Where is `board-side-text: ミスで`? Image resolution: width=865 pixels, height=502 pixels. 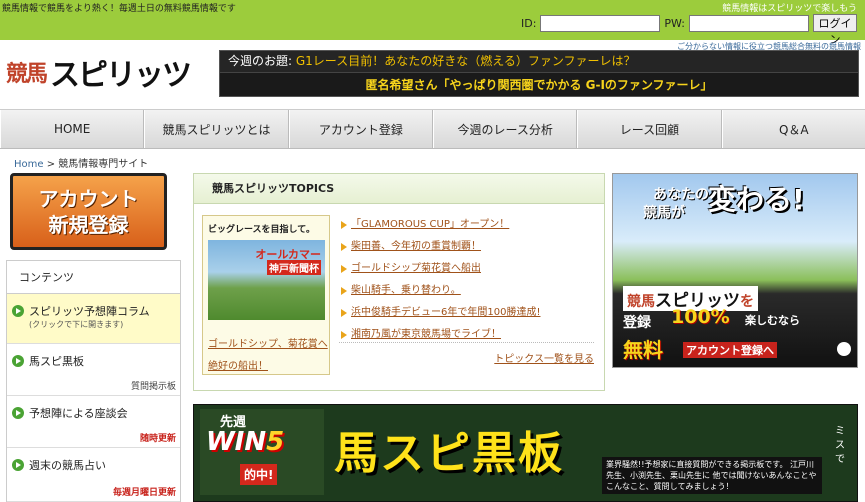
board-side-text: ミスで is located at coordinates (840, 445).